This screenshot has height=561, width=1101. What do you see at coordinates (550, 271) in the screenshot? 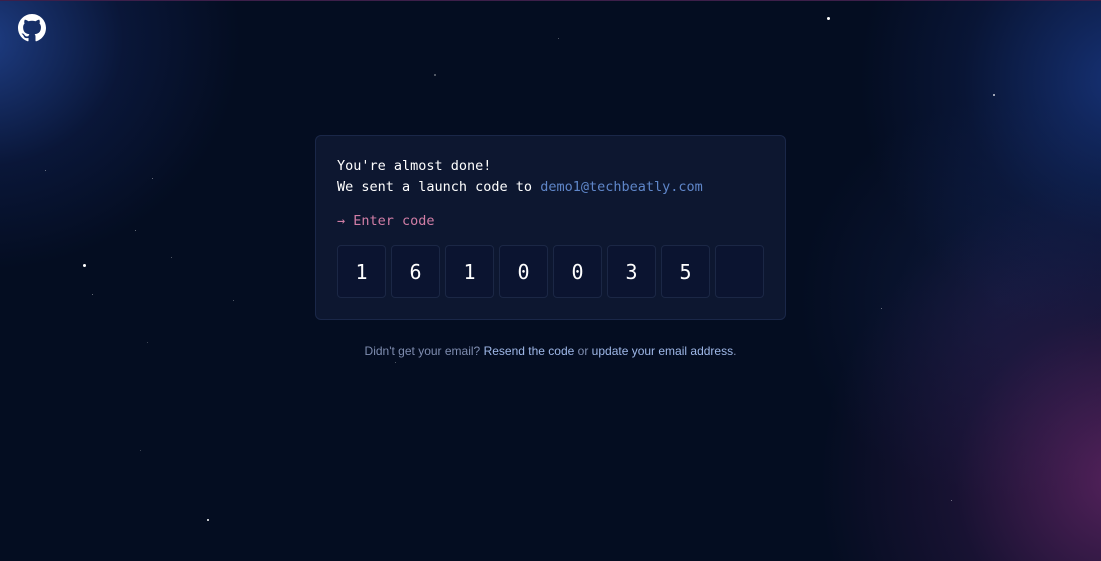
I see `code-input-group: 1 6 1 0 0 3 5` at bounding box center [550, 271].